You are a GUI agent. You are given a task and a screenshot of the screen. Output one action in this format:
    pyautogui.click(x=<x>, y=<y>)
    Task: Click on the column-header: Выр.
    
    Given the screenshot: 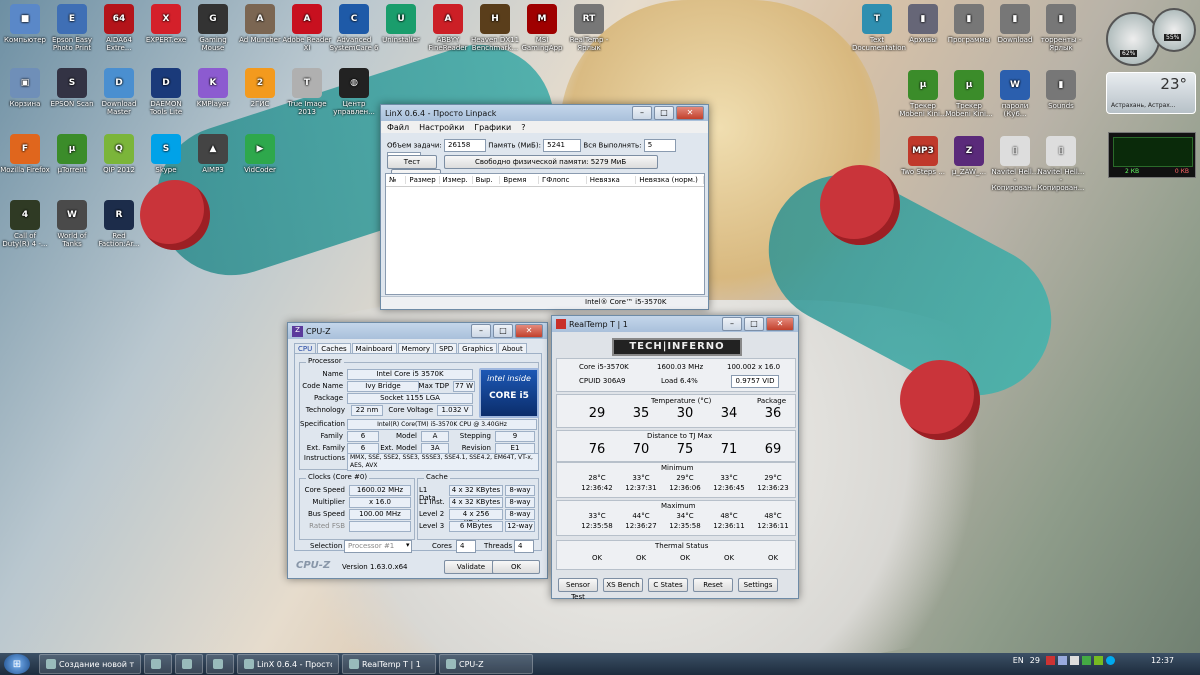 What is the action you would take?
    pyautogui.click(x=487, y=180)
    